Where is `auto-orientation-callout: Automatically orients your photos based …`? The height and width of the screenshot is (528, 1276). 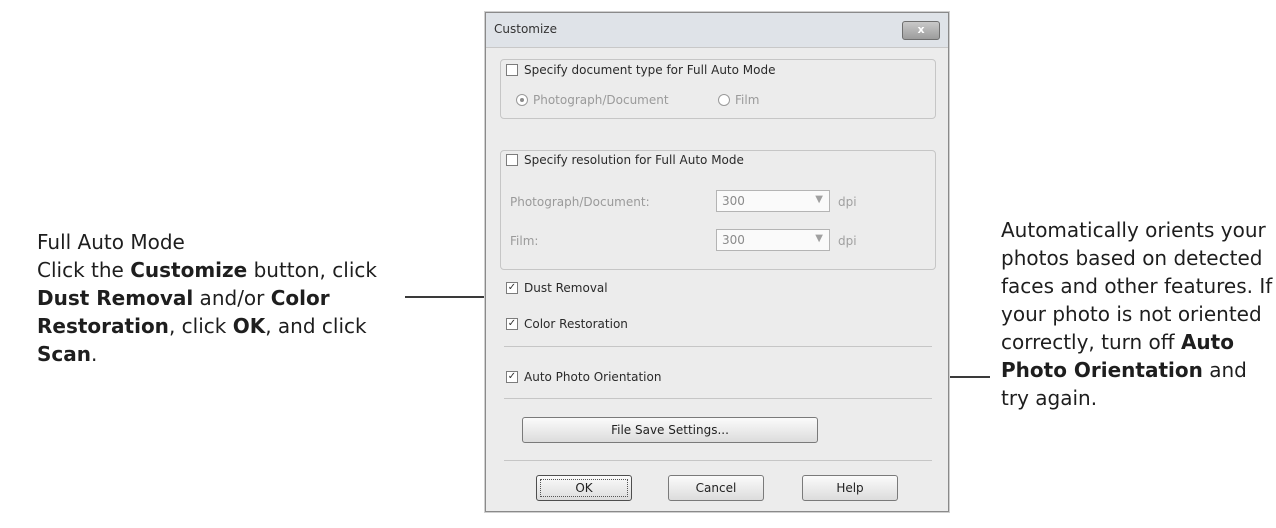
auto-orientation-callout: Automatically orients your photos based … is located at coordinates (1137, 314).